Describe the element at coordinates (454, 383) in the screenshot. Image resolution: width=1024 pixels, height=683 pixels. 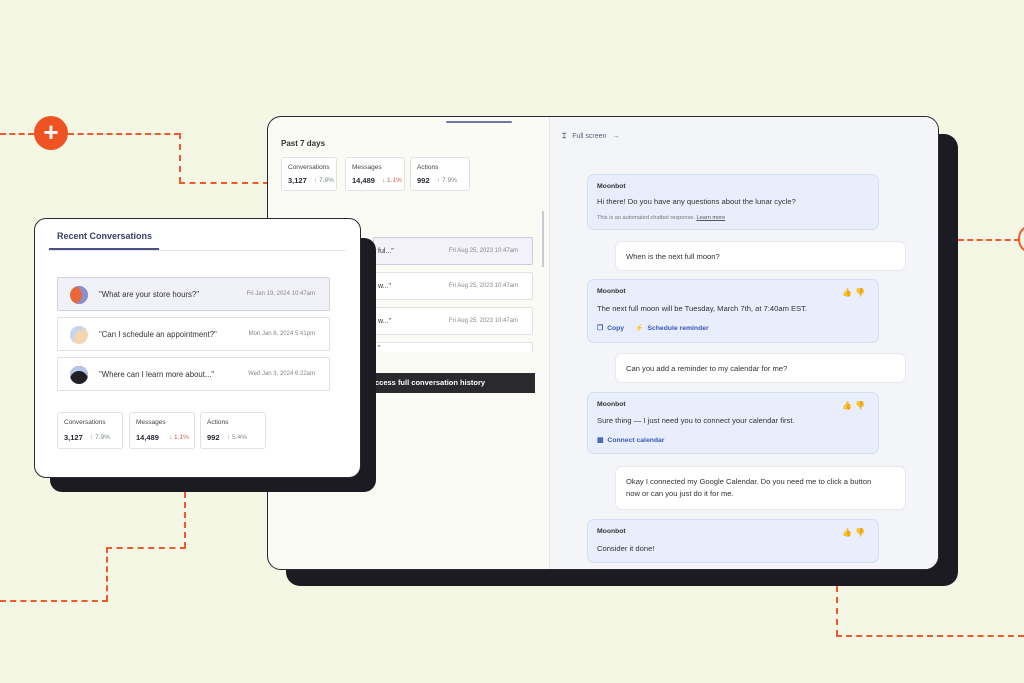
I see `full-history-button: ccess full conversation history` at that location.